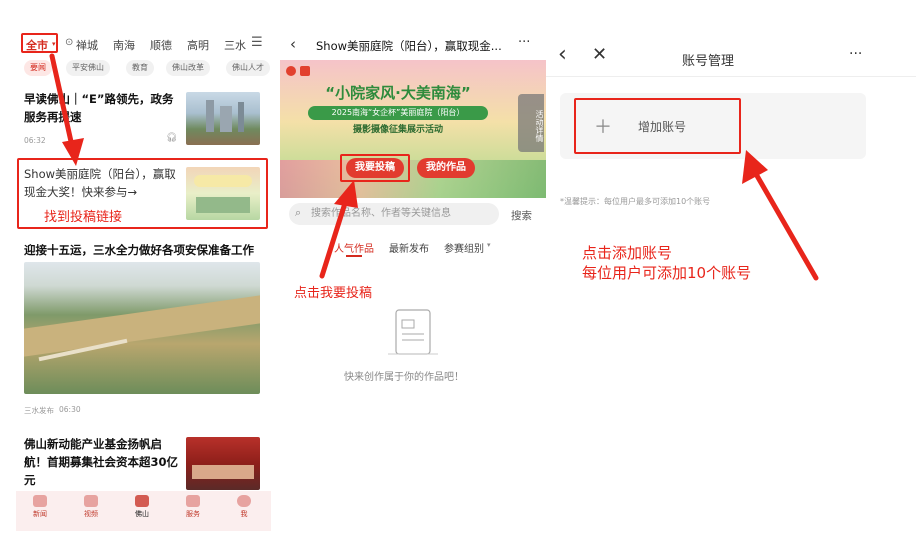  Describe the element at coordinates (235, 45) in the screenshot. I see `nav-tab-sanshui: 三水` at that location.